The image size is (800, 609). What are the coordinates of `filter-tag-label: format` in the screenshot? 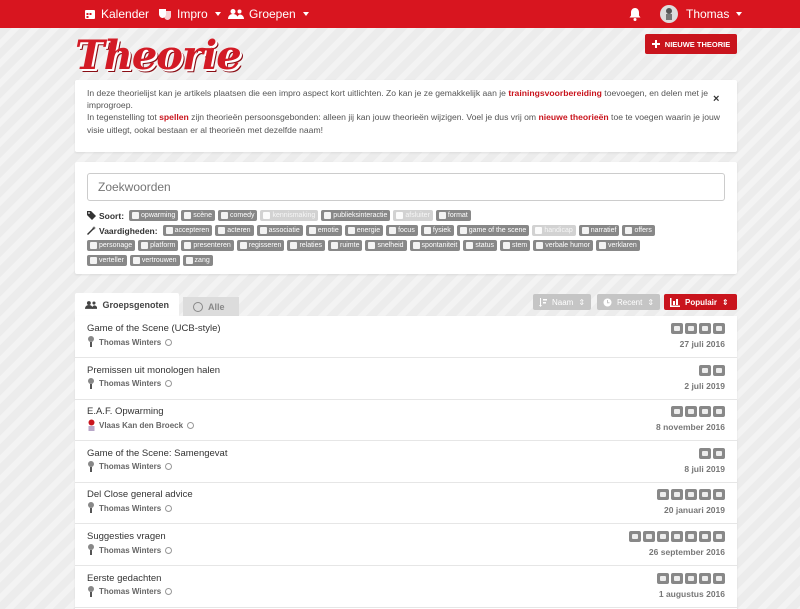 It's located at (457, 215).